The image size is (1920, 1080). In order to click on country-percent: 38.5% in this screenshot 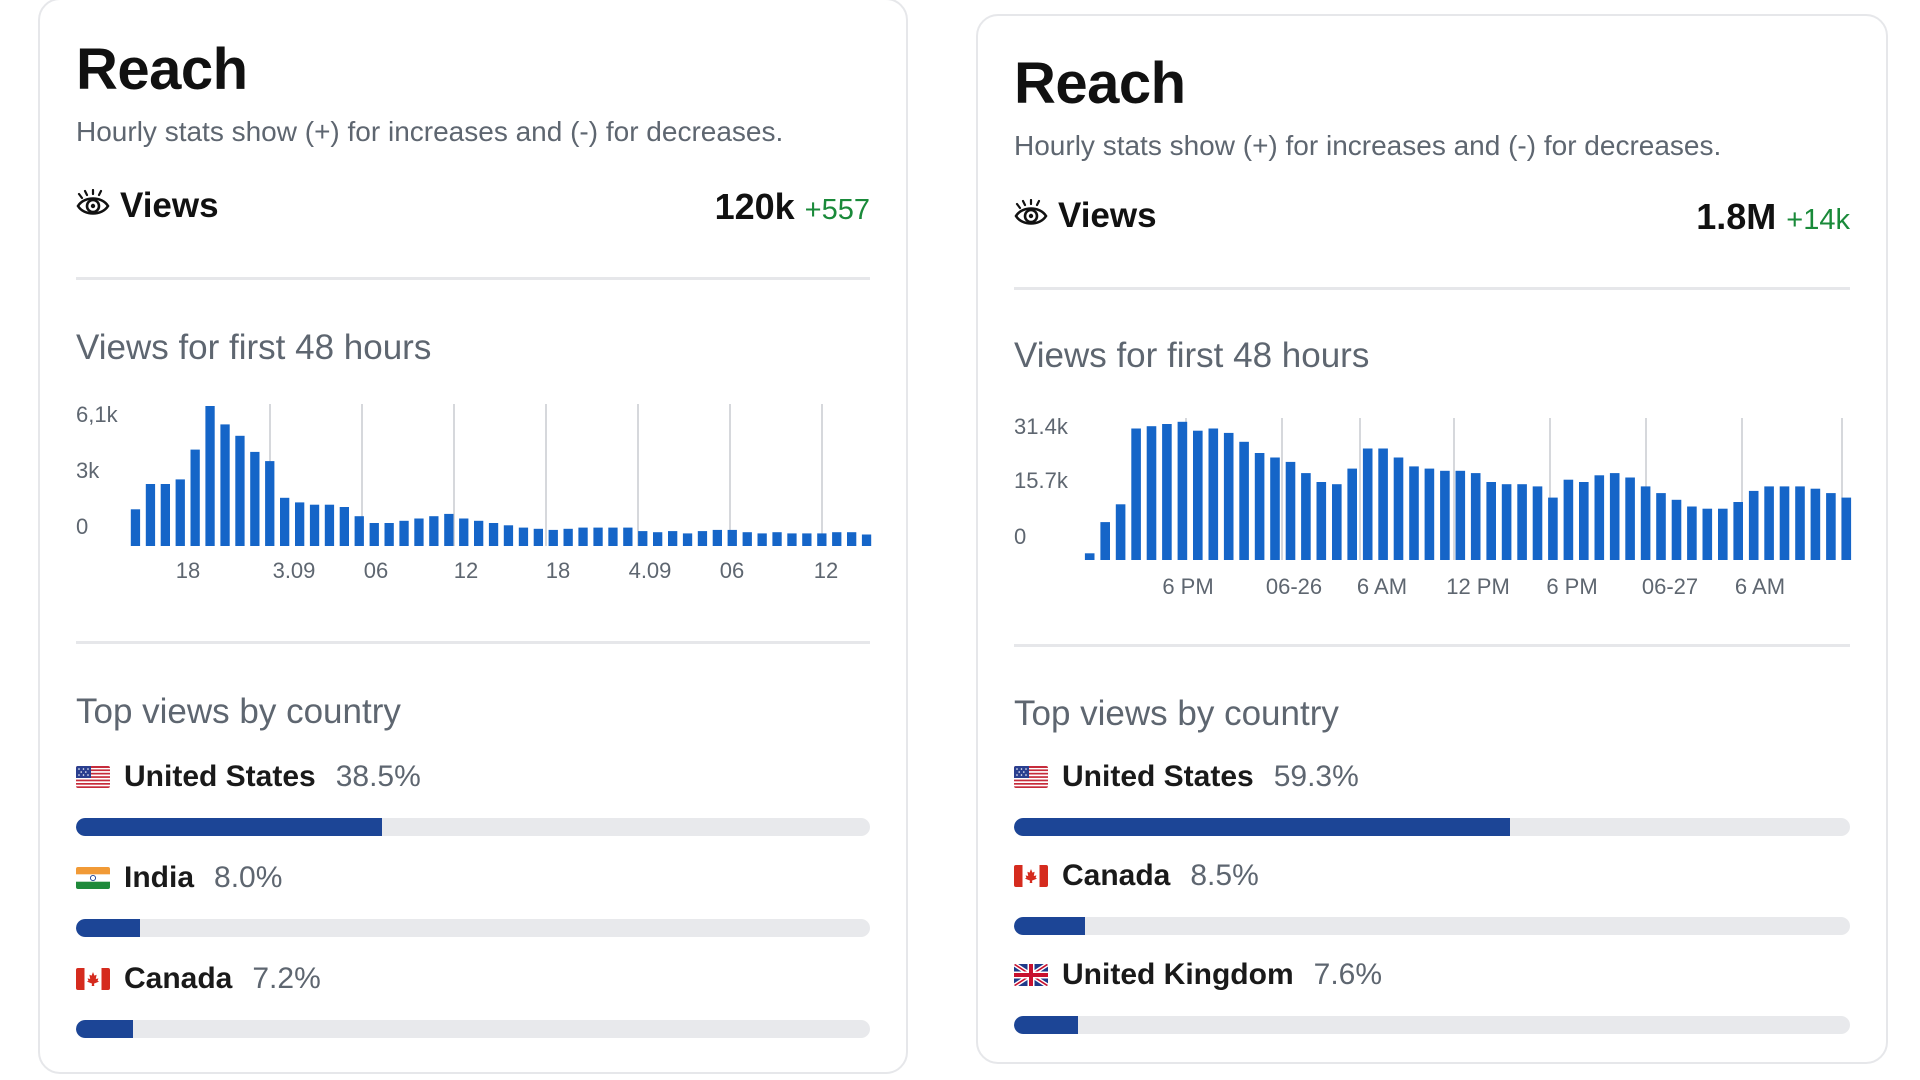, I will do `click(378, 776)`.